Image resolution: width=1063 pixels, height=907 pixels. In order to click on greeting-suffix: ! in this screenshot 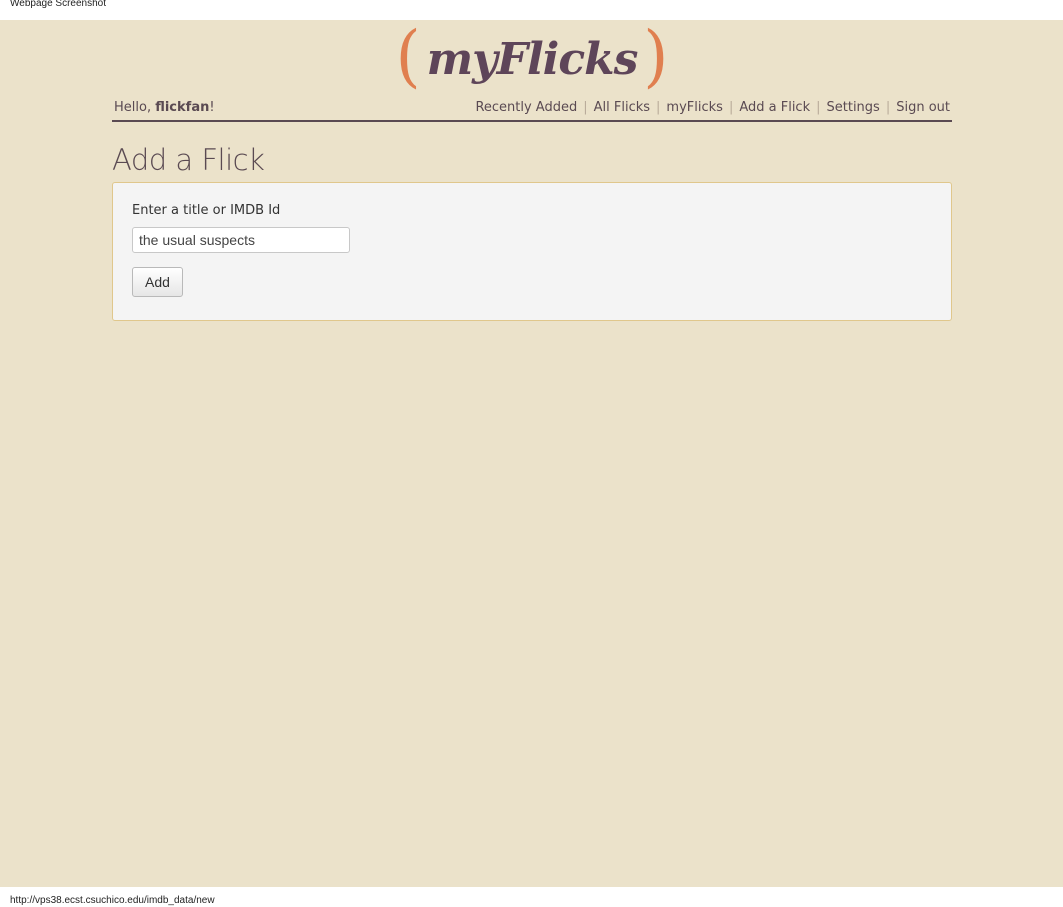, I will do `click(212, 107)`.